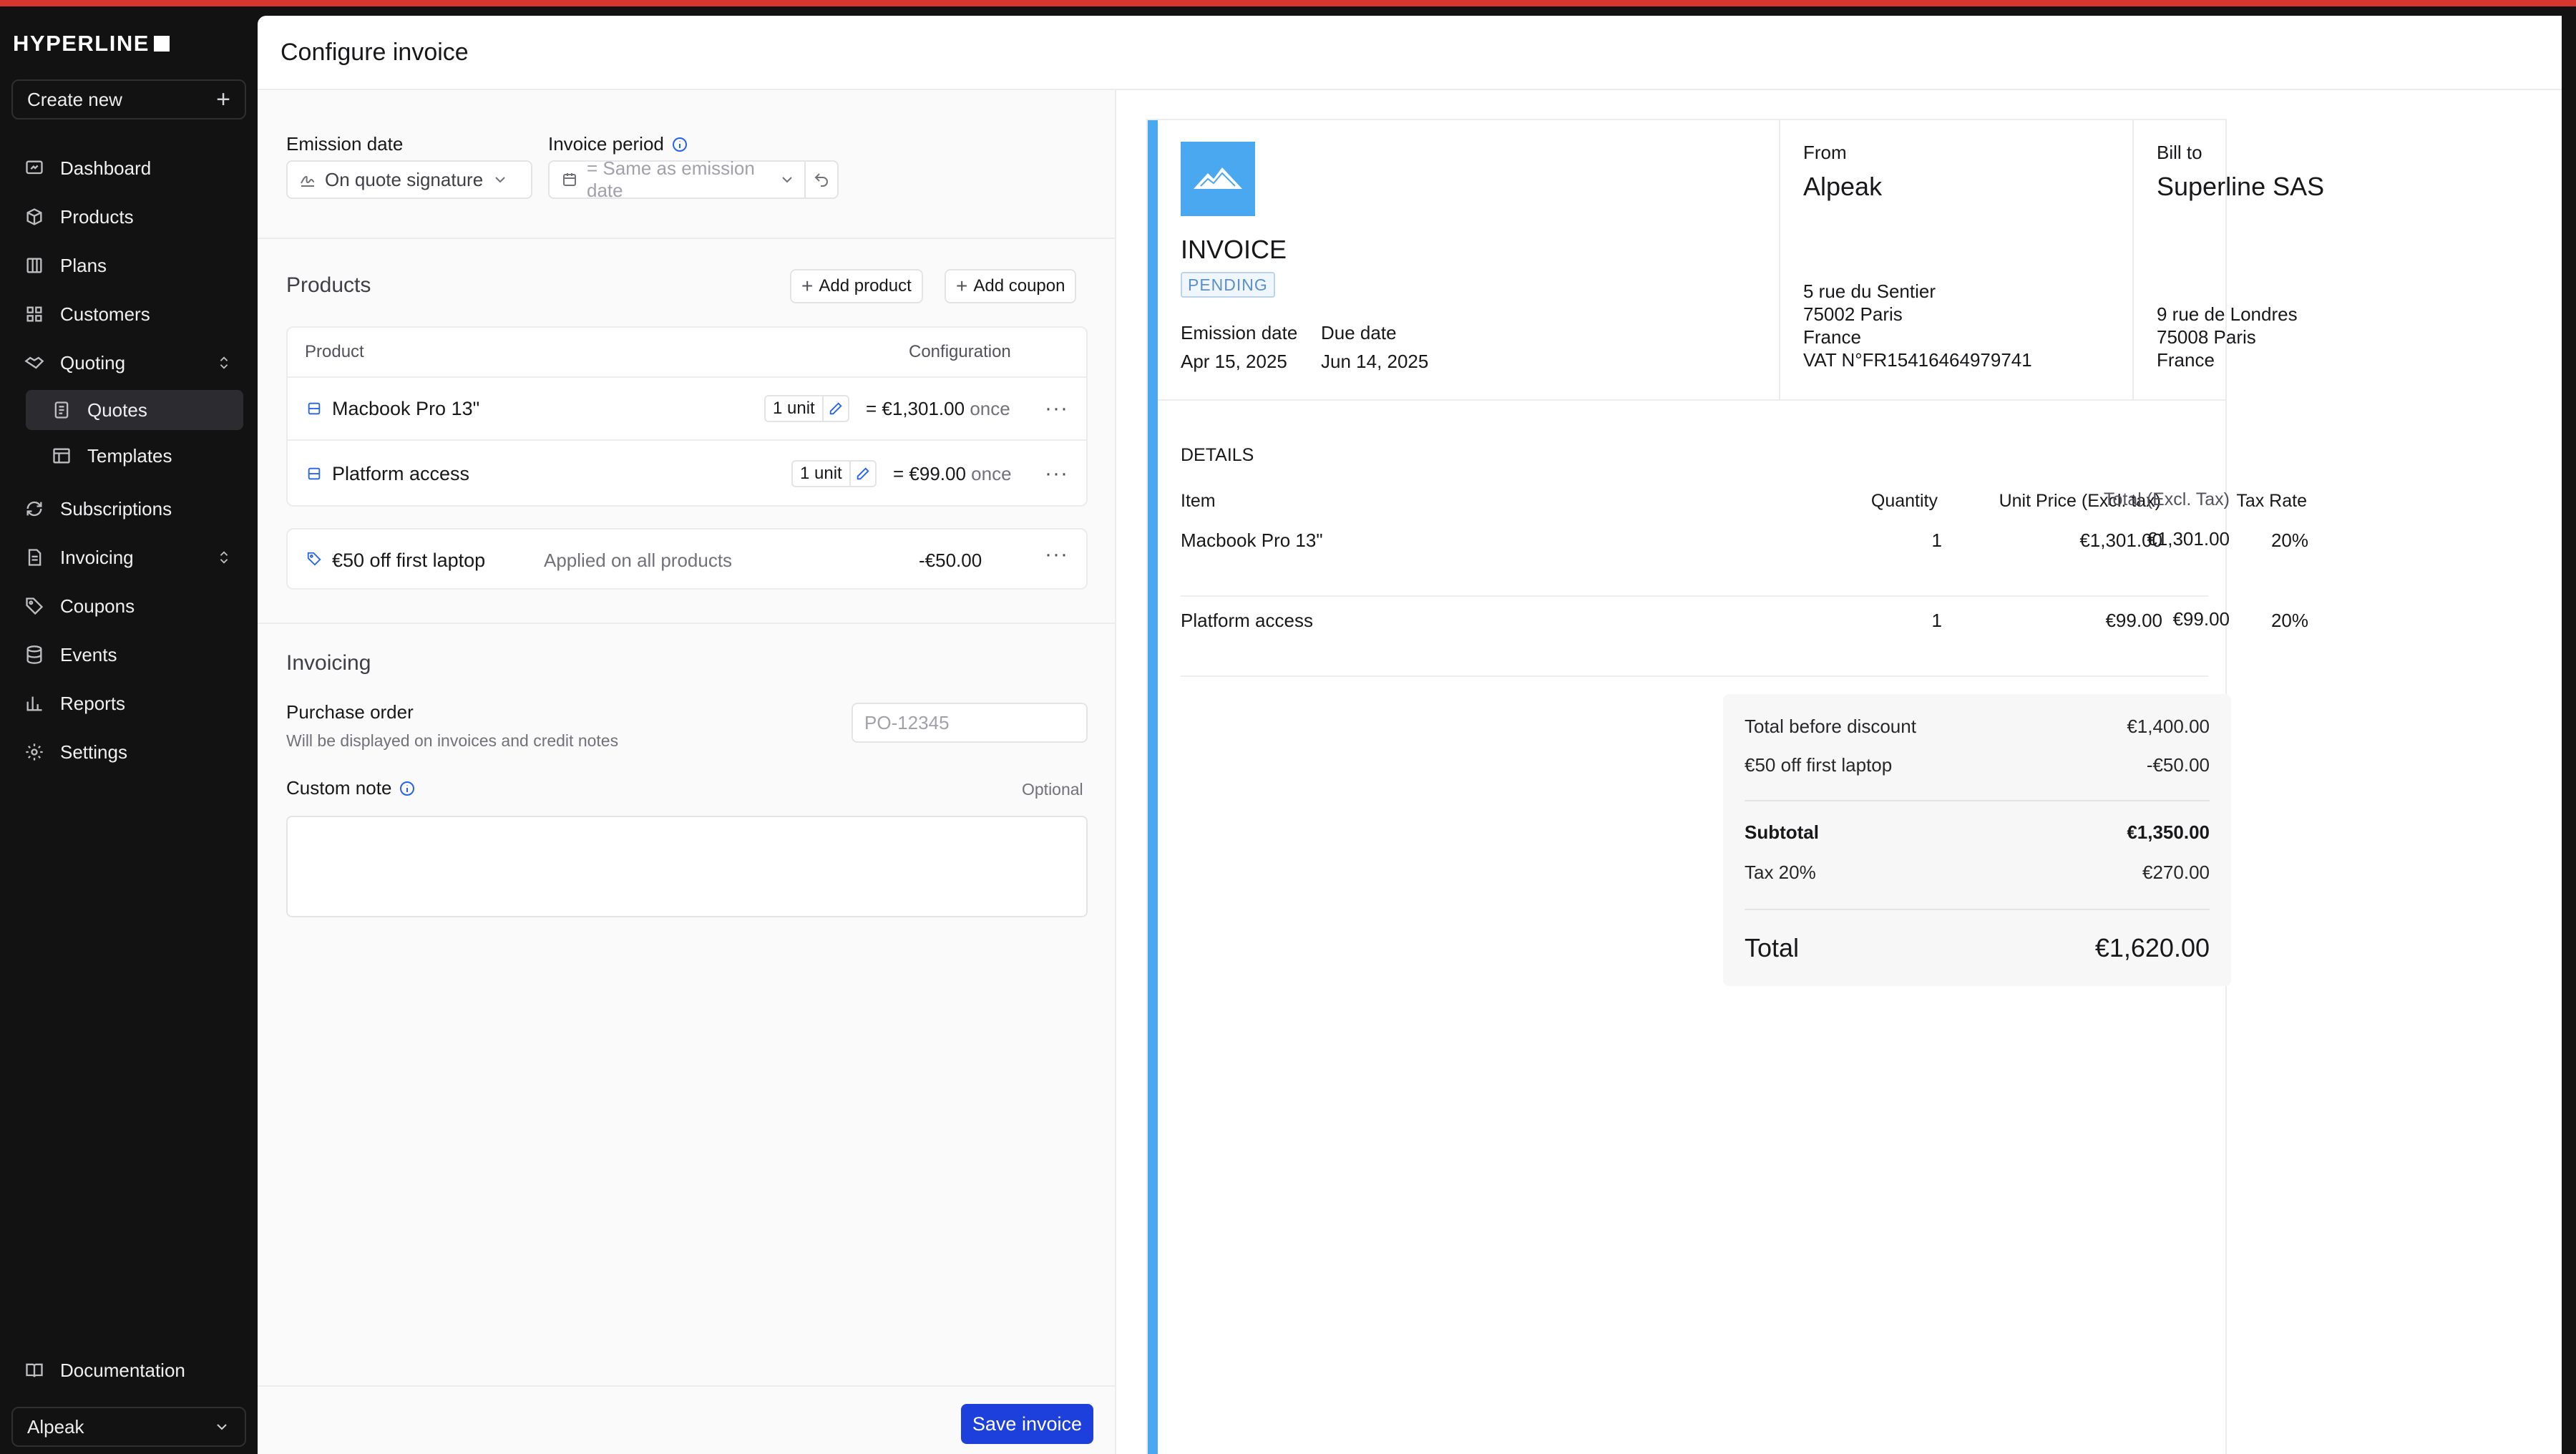 This screenshot has width=2576, height=1454. I want to click on sidebar-item-quoting: Quoting, so click(128, 363).